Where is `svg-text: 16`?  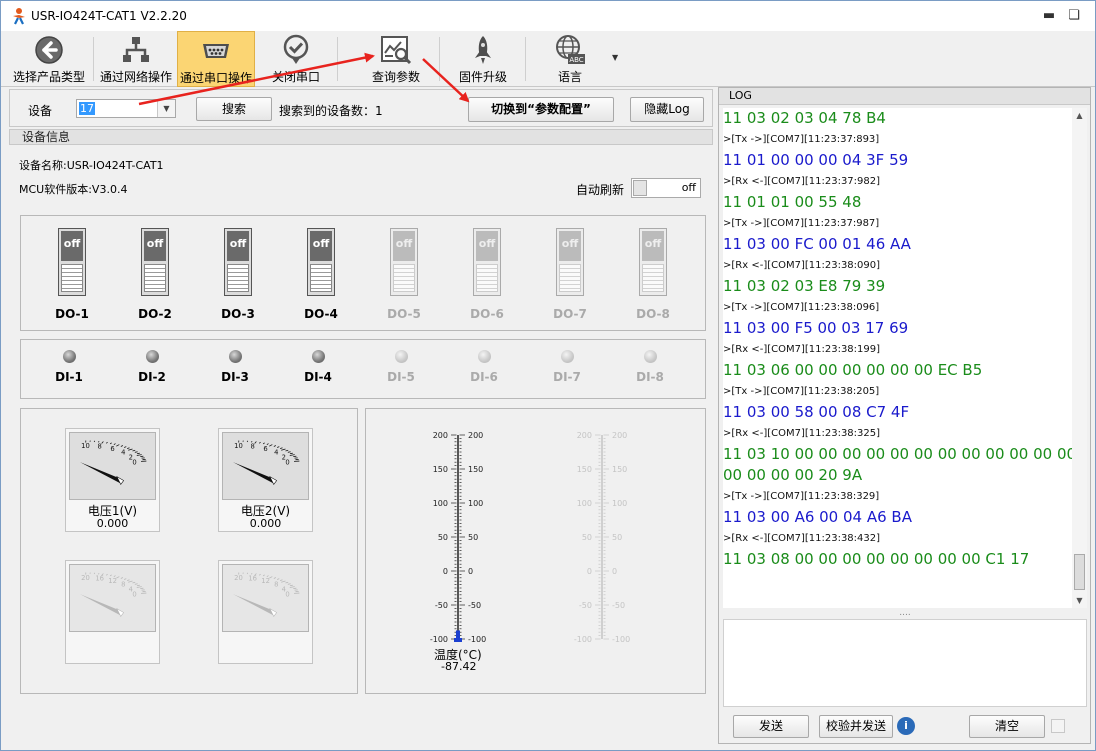 svg-text: 16 is located at coordinates (99, 579).